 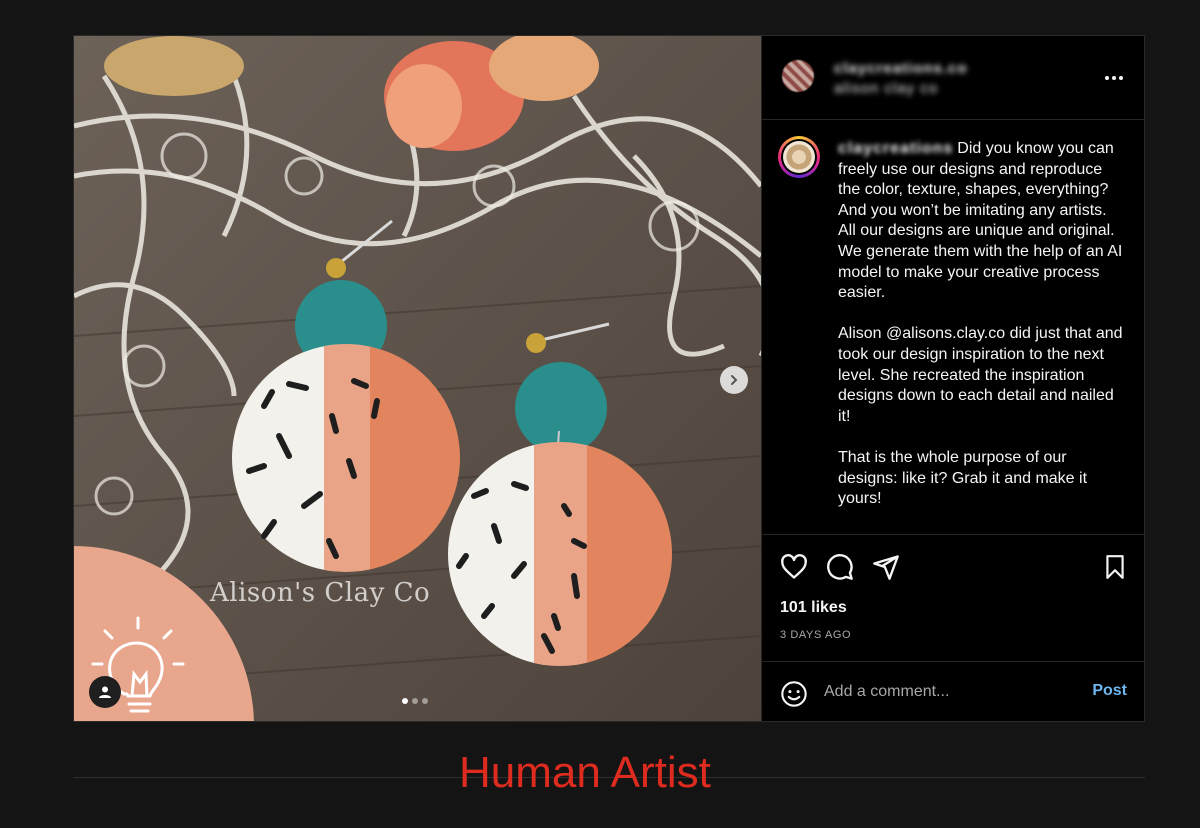 I want to click on chevron-right-icon, so click(x=734, y=380).